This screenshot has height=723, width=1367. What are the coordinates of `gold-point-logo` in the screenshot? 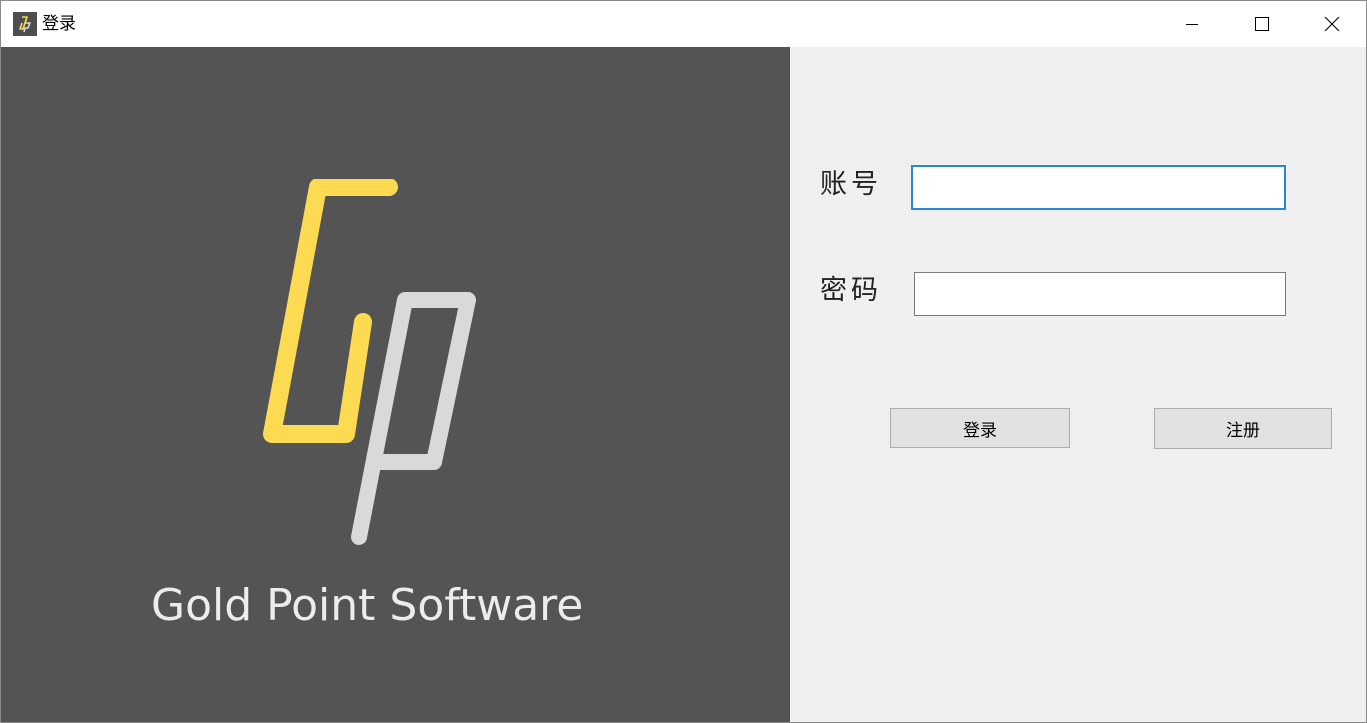 It's located at (369, 362).